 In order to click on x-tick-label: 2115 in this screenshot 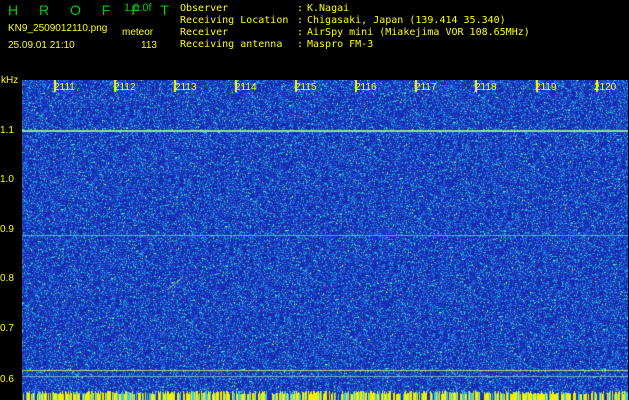, I will do `click(306, 87)`.